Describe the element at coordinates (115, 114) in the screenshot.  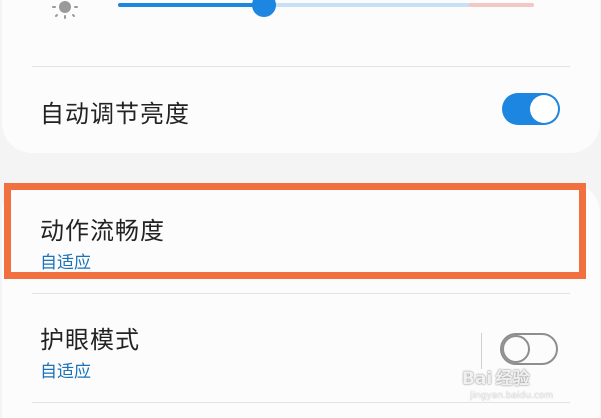
I see `auto-brightness-label: 自动调节亮度` at that location.